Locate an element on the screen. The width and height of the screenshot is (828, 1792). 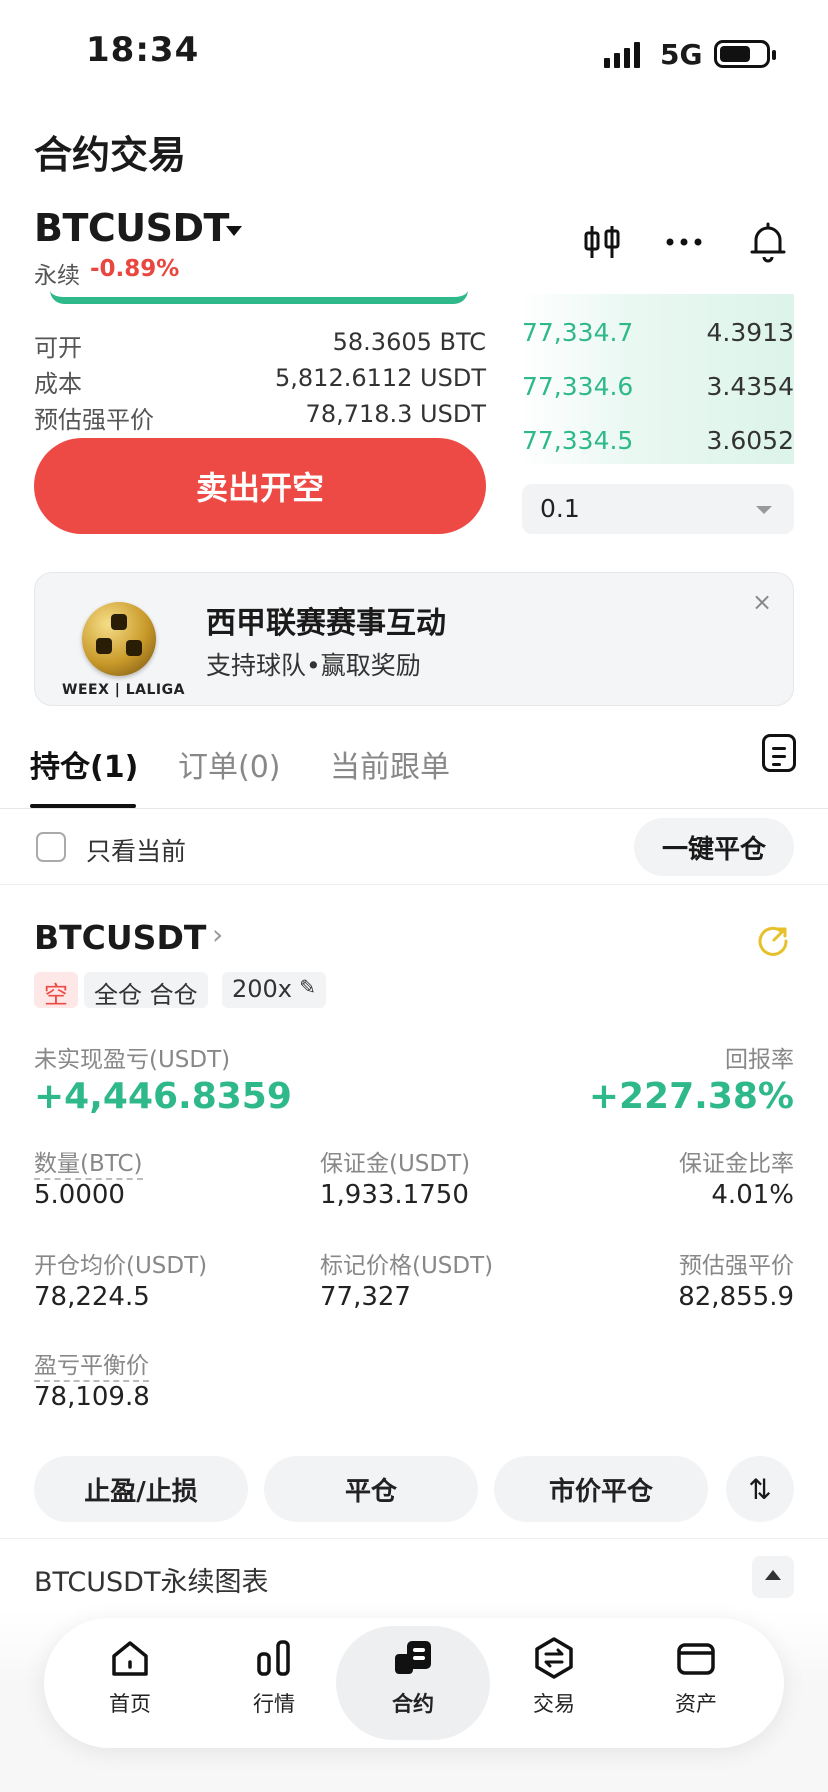
order-book-qty: 3.4354 is located at coordinates (750, 386).